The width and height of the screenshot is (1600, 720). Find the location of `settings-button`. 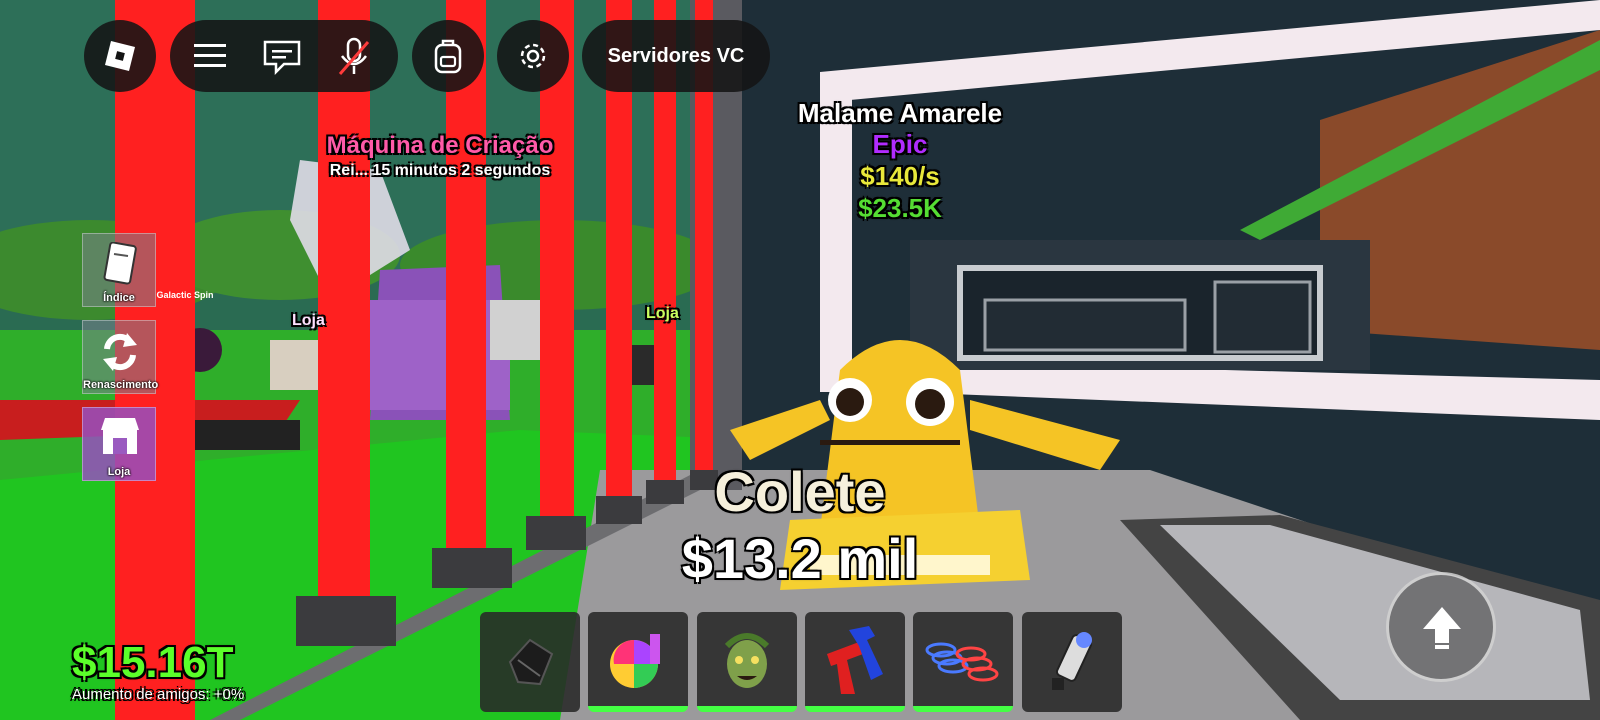

settings-button is located at coordinates (533, 56).